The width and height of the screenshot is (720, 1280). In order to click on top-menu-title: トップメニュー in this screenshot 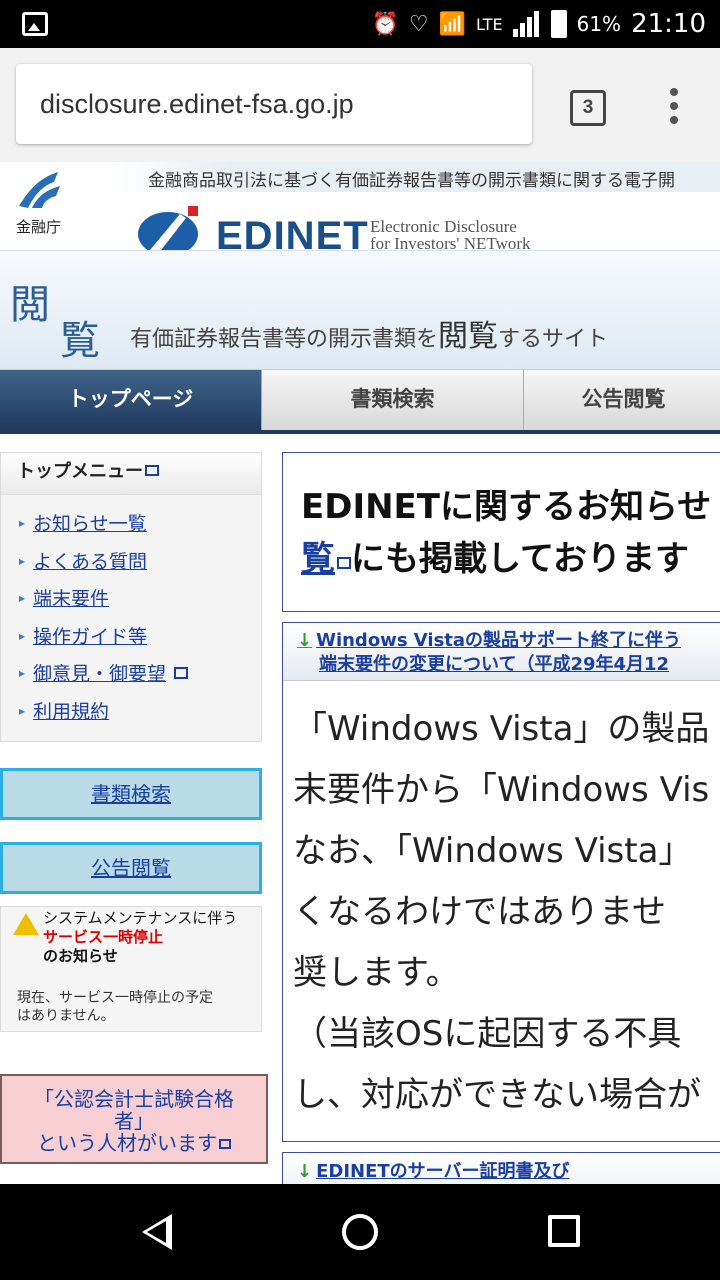, I will do `click(80, 471)`.